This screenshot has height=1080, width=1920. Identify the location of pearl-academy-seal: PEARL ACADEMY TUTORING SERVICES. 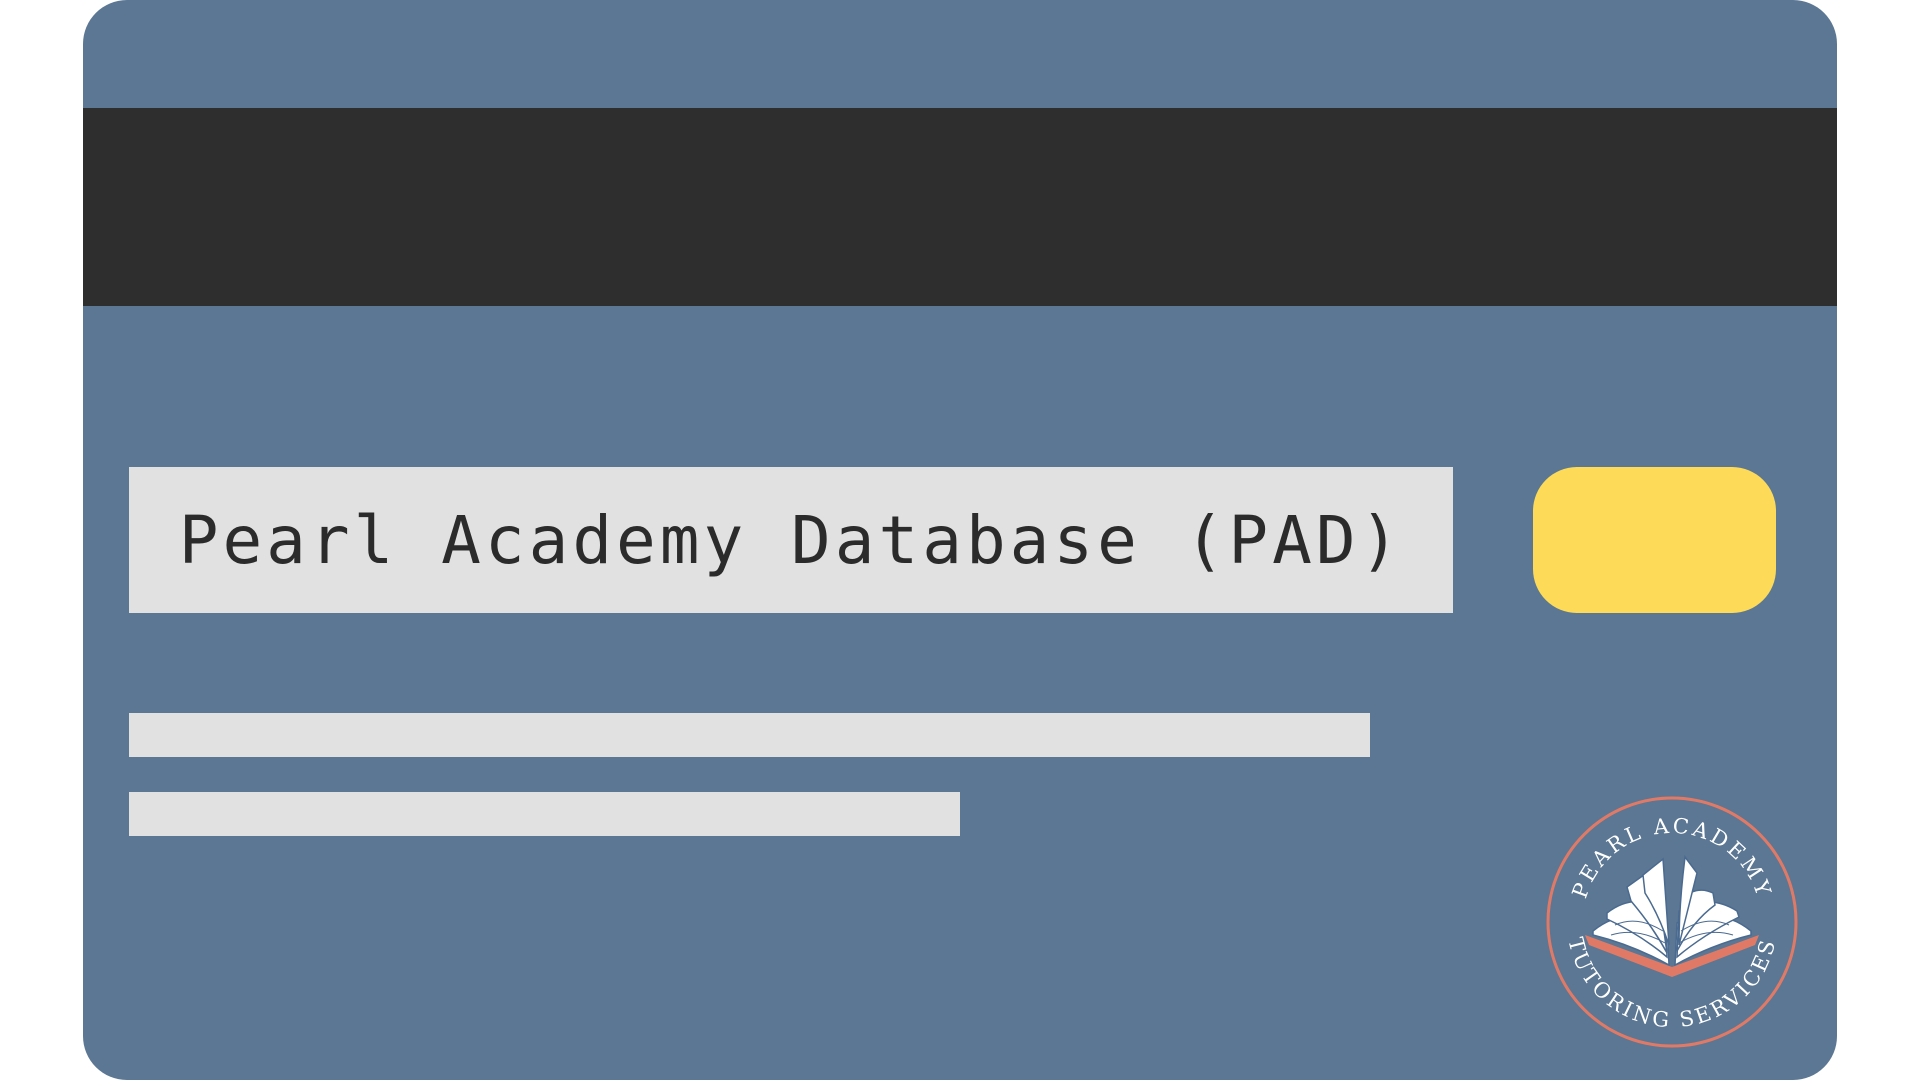
(1672, 922).